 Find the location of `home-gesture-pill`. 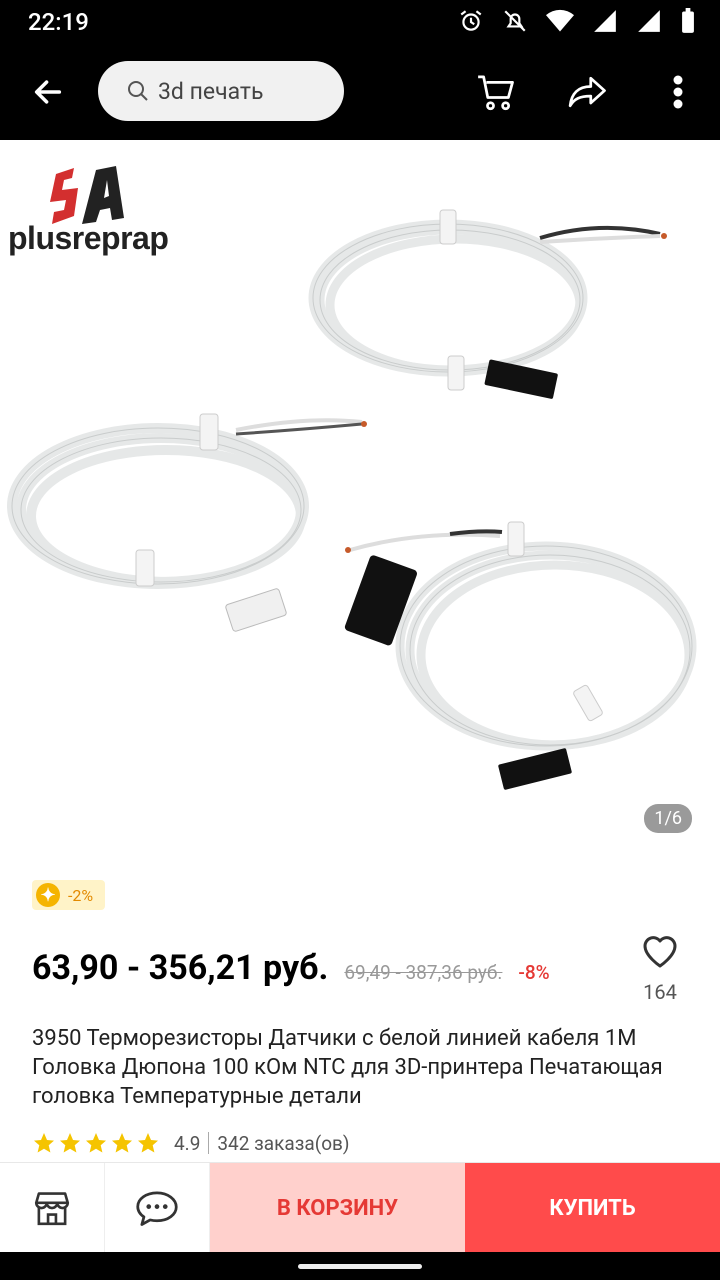

home-gesture-pill is located at coordinates (360, 1266).